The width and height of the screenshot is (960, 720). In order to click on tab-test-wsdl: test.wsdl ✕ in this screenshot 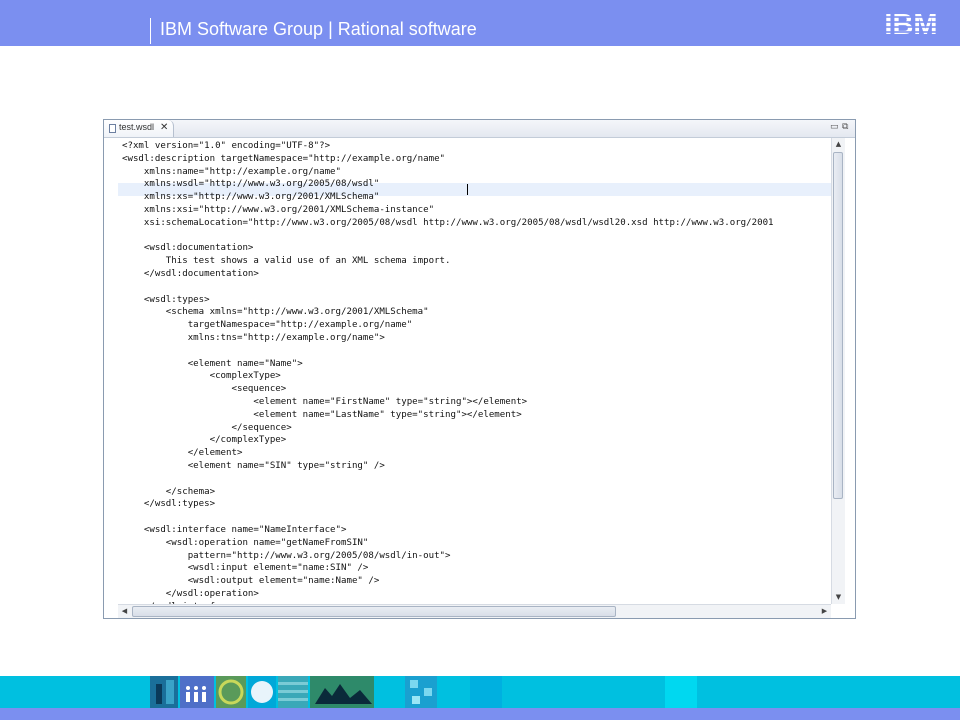, I will do `click(139, 128)`.